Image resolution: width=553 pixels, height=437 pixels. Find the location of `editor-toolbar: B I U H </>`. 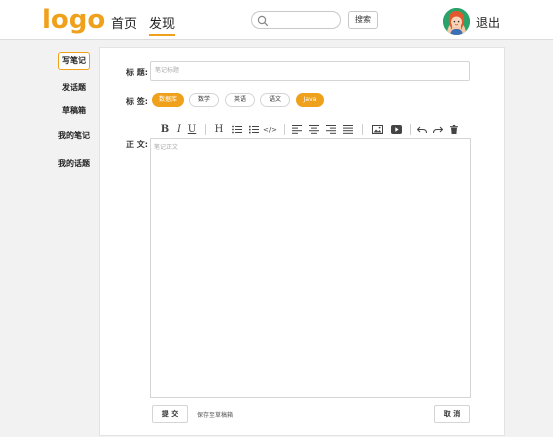

editor-toolbar: B I U H </> is located at coordinates (310, 129).